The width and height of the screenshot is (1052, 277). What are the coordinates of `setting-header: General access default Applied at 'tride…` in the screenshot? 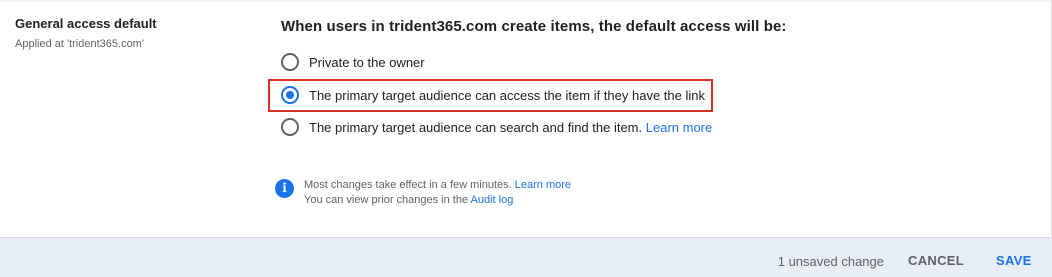 It's located at (86, 33).